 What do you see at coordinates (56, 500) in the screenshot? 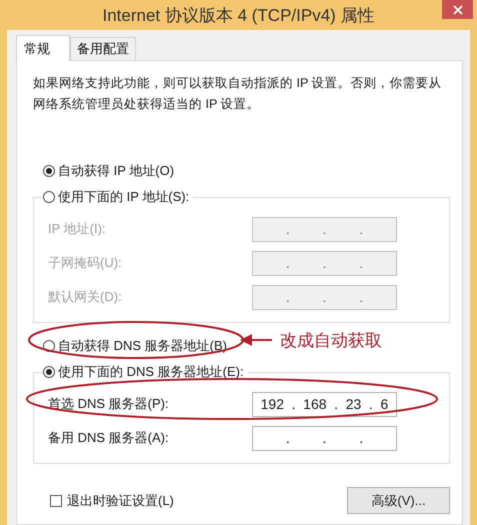
I see `checkbox` at bounding box center [56, 500].